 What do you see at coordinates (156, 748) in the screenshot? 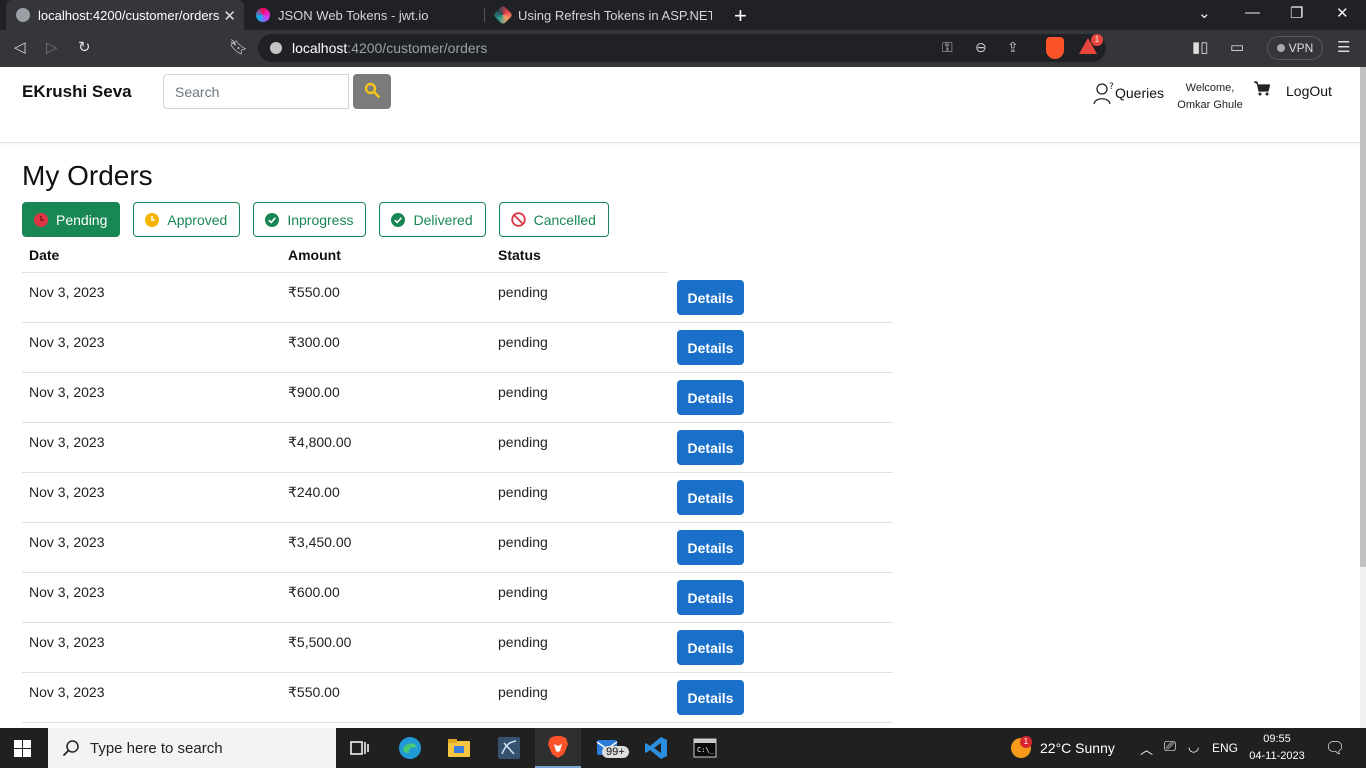
I see `taskbar-search-placeholder: Type here to search` at bounding box center [156, 748].